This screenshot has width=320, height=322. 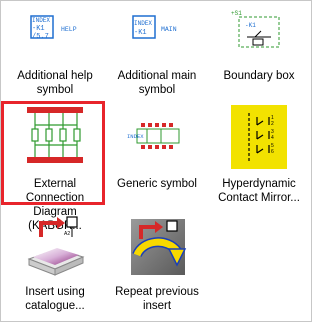 What do you see at coordinates (67, 234) in the screenshot?
I see `svg-text: A2` at bounding box center [67, 234].